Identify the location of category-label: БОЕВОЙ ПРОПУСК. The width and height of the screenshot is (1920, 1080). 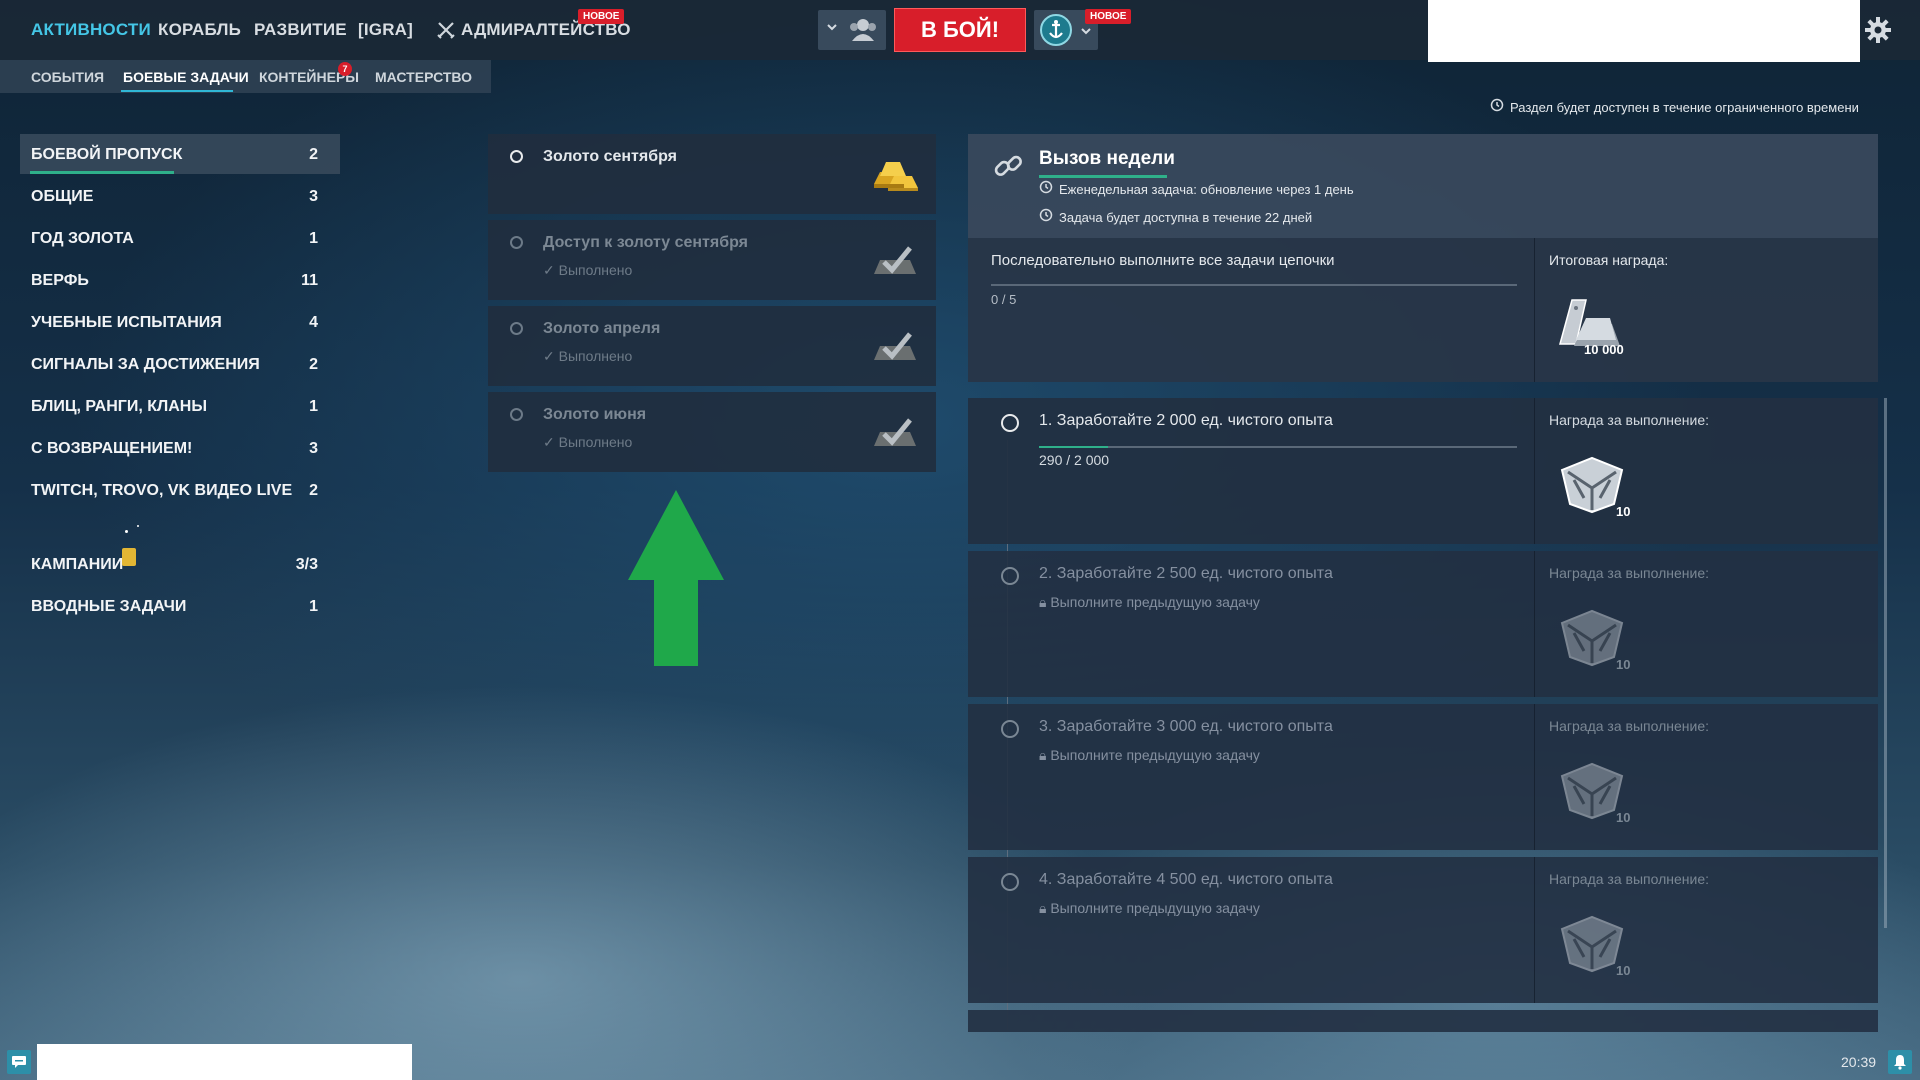
(107, 154).